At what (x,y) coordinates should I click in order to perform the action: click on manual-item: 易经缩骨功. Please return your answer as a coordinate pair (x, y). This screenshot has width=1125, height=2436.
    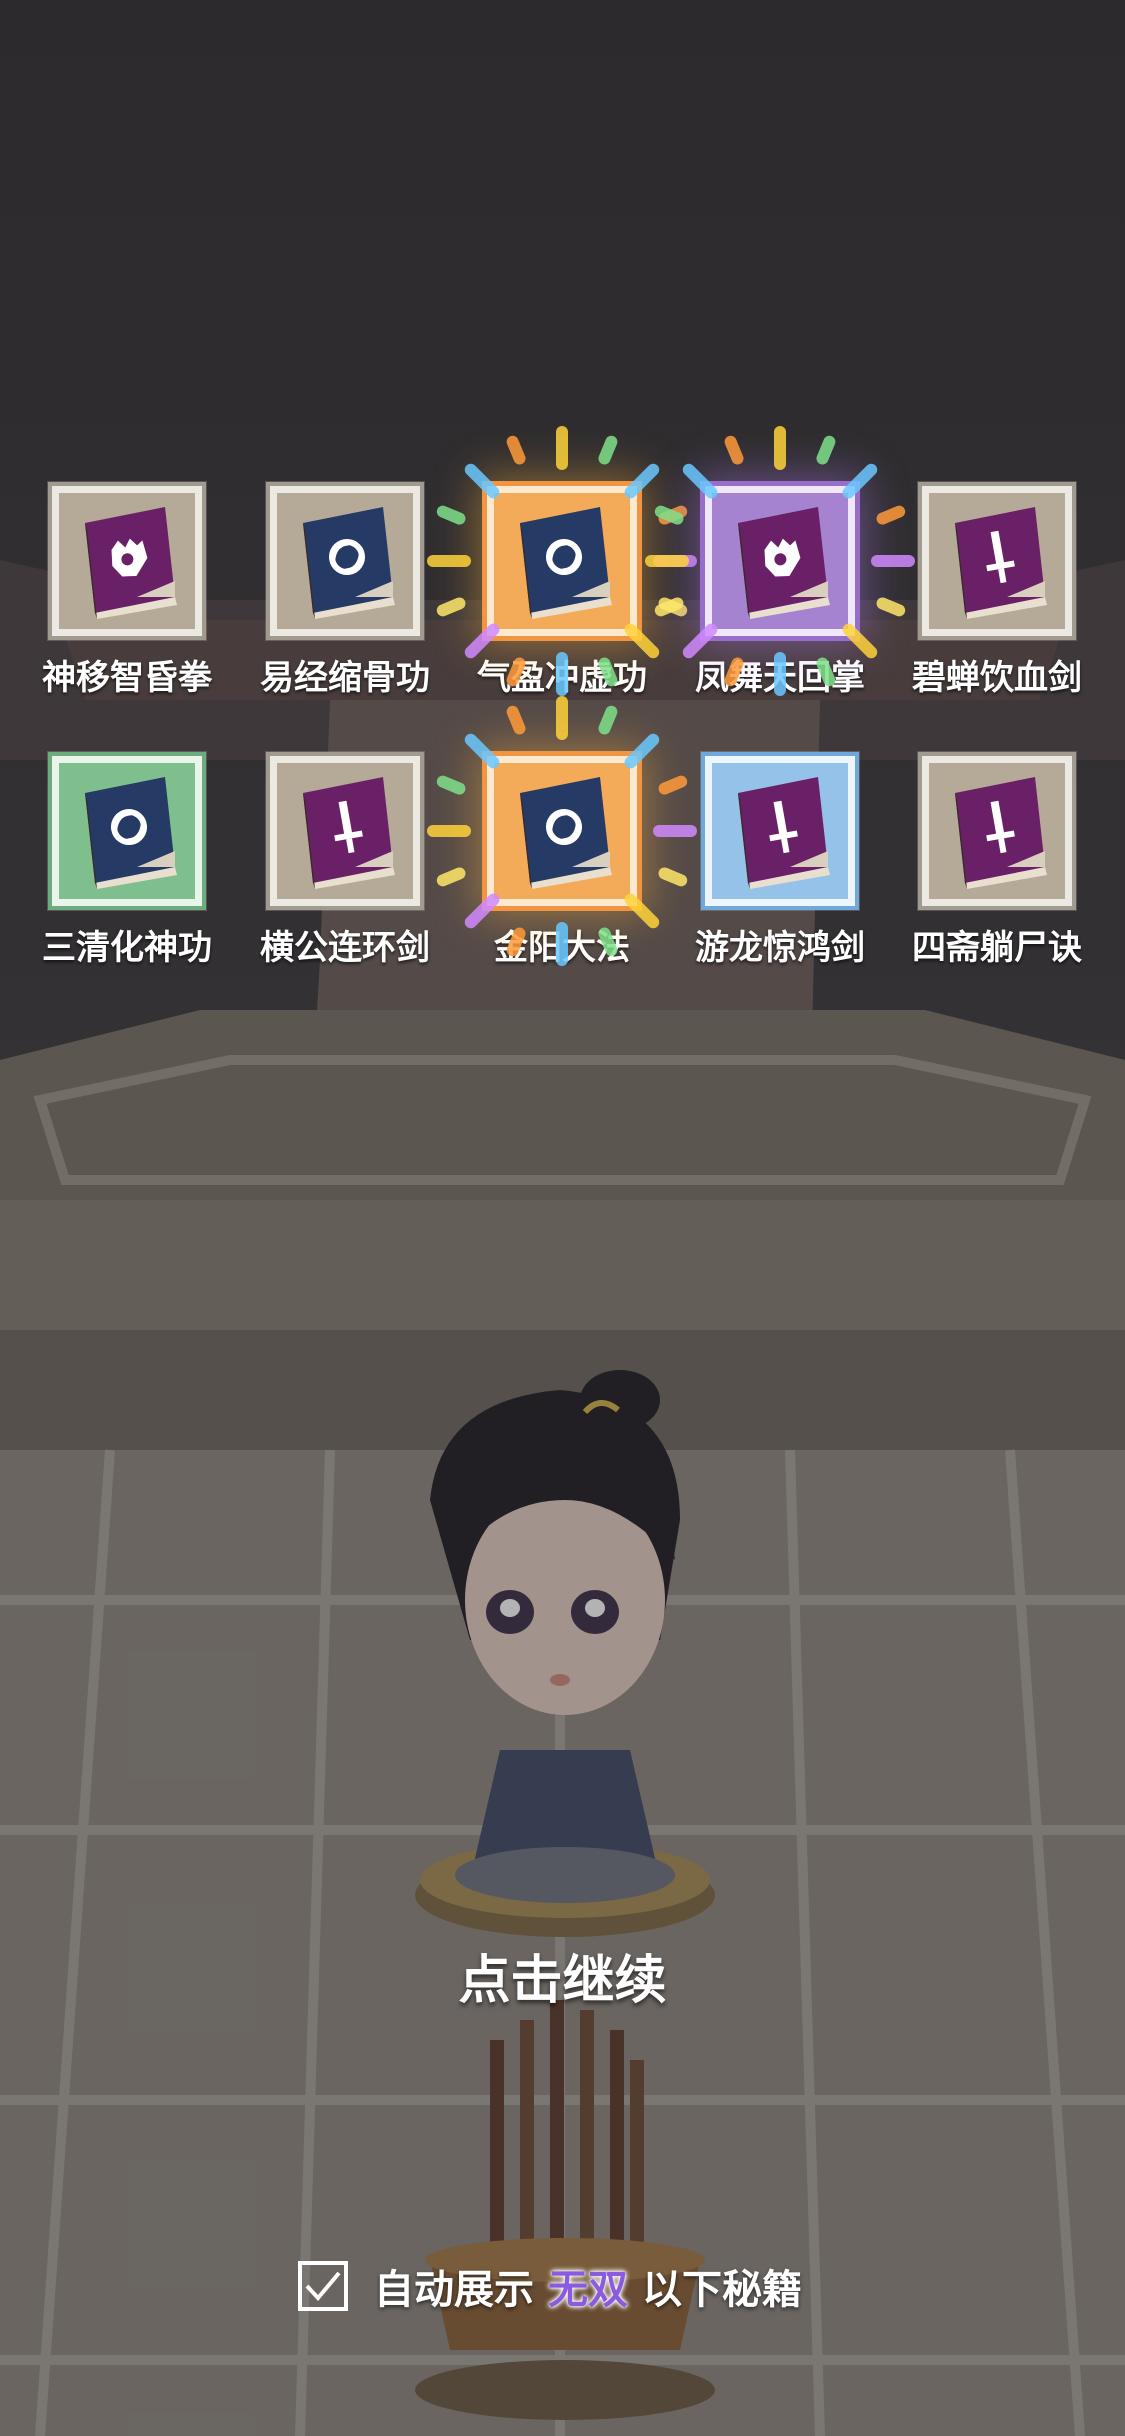
    Looking at the image, I should click on (345, 590).